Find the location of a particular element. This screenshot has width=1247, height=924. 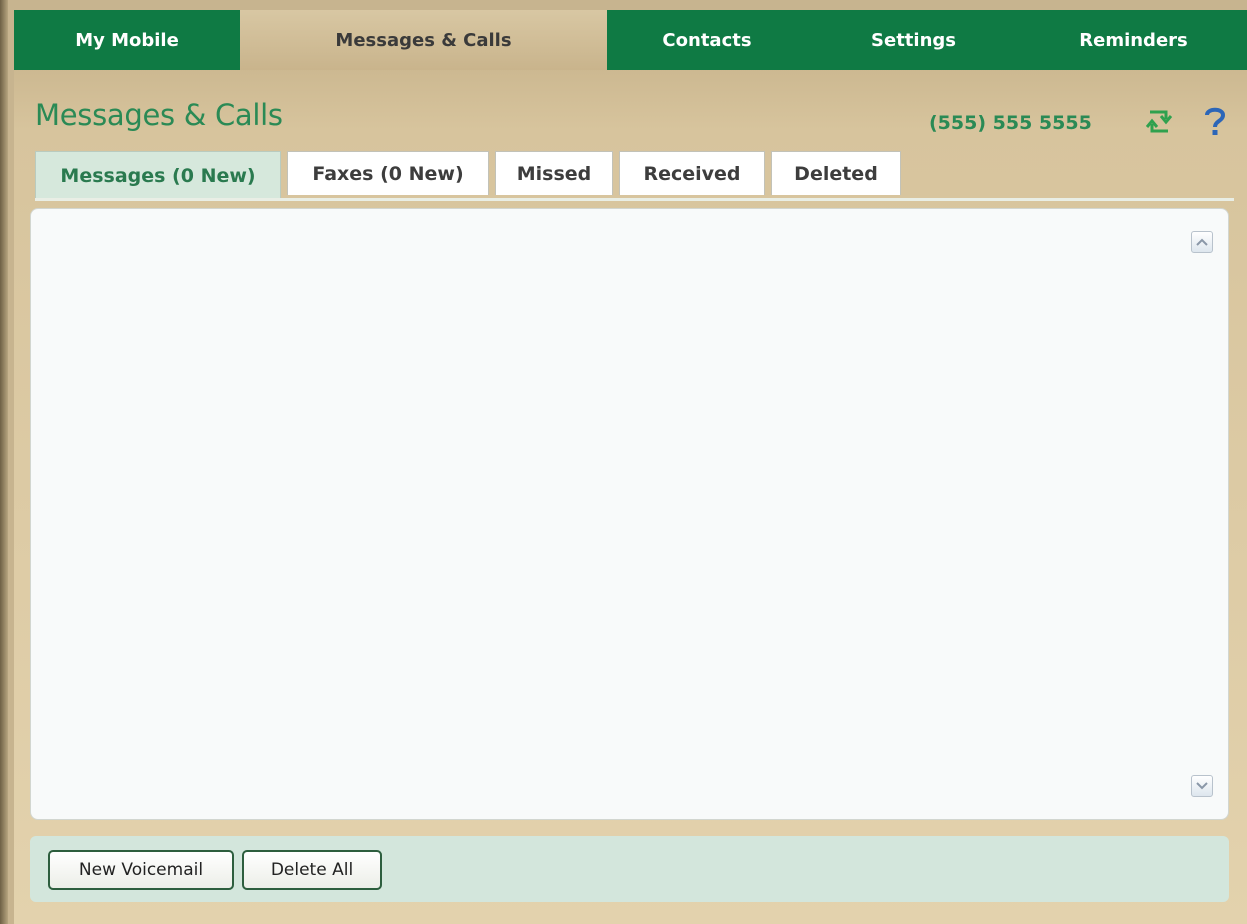

chevron-down-icon is located at coordinates (1202, 786).